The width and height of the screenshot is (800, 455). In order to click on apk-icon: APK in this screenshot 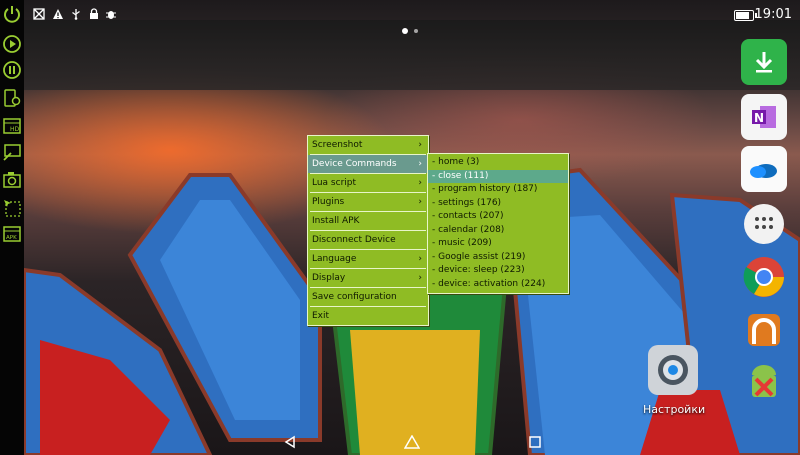, I will do `click(12, 234)`.